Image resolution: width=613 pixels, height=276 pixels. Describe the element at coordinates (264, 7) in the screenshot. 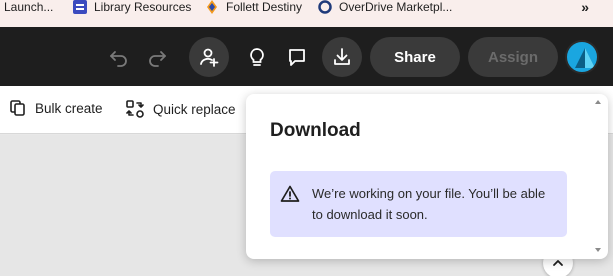

I see `bookmark-label: Follett Destiny` at that location.